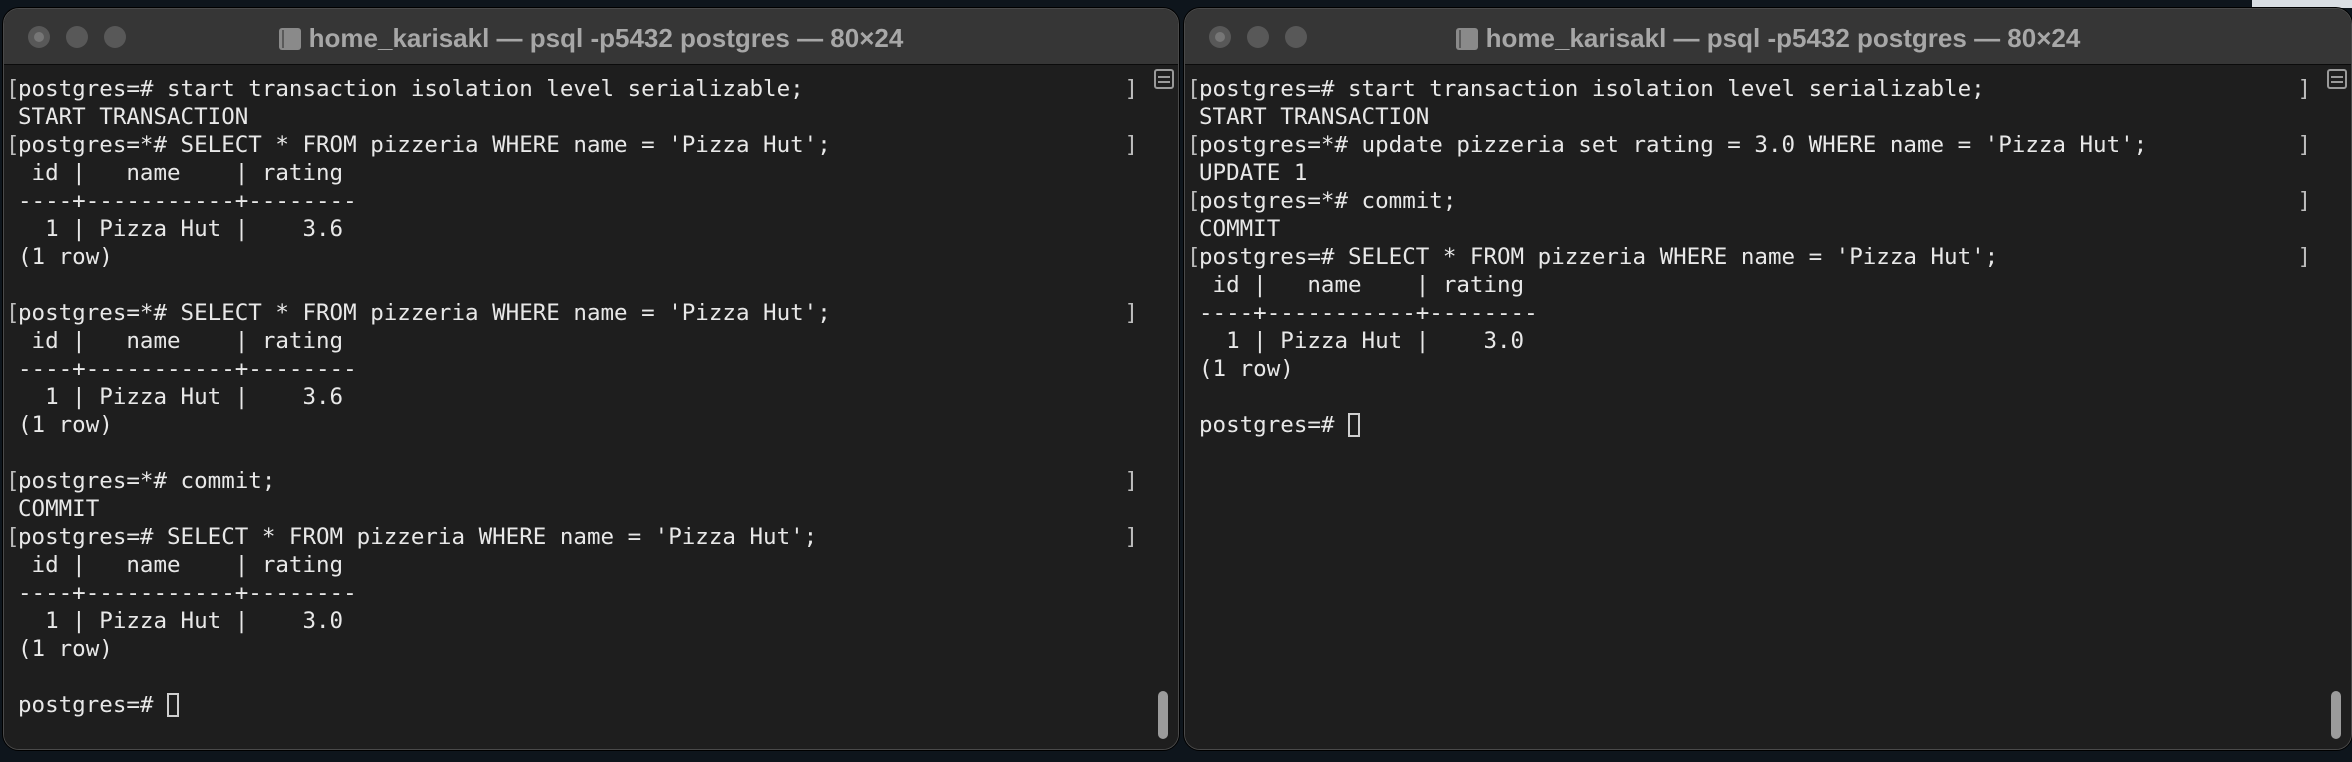 This screenshot has width=2352, height=762. What do you see at coordinates (1748, 173) in the screenshot?
I see `terminal-line: UPDATE 1` at bounding box center [1748, 173].